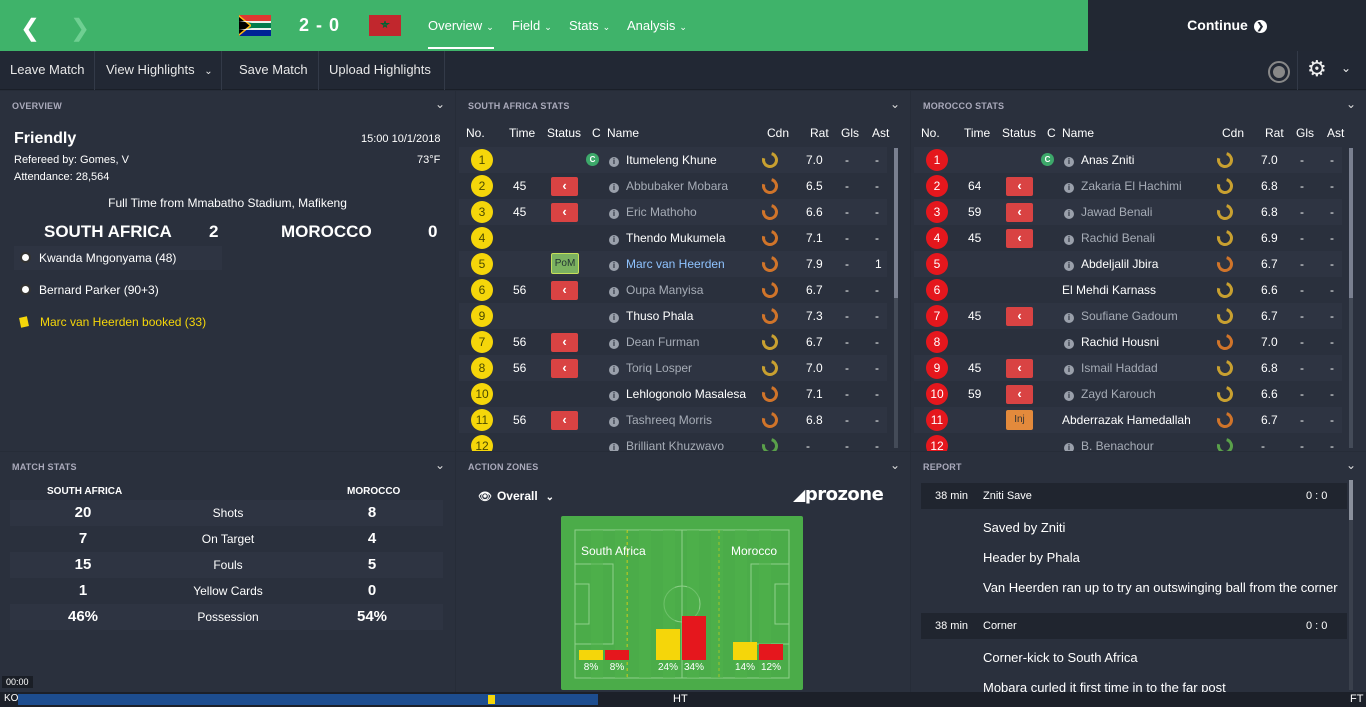 This screenshot has width=1366, height=707. I want to click on player-name: i Rachid Housni, so click(1111, 342).